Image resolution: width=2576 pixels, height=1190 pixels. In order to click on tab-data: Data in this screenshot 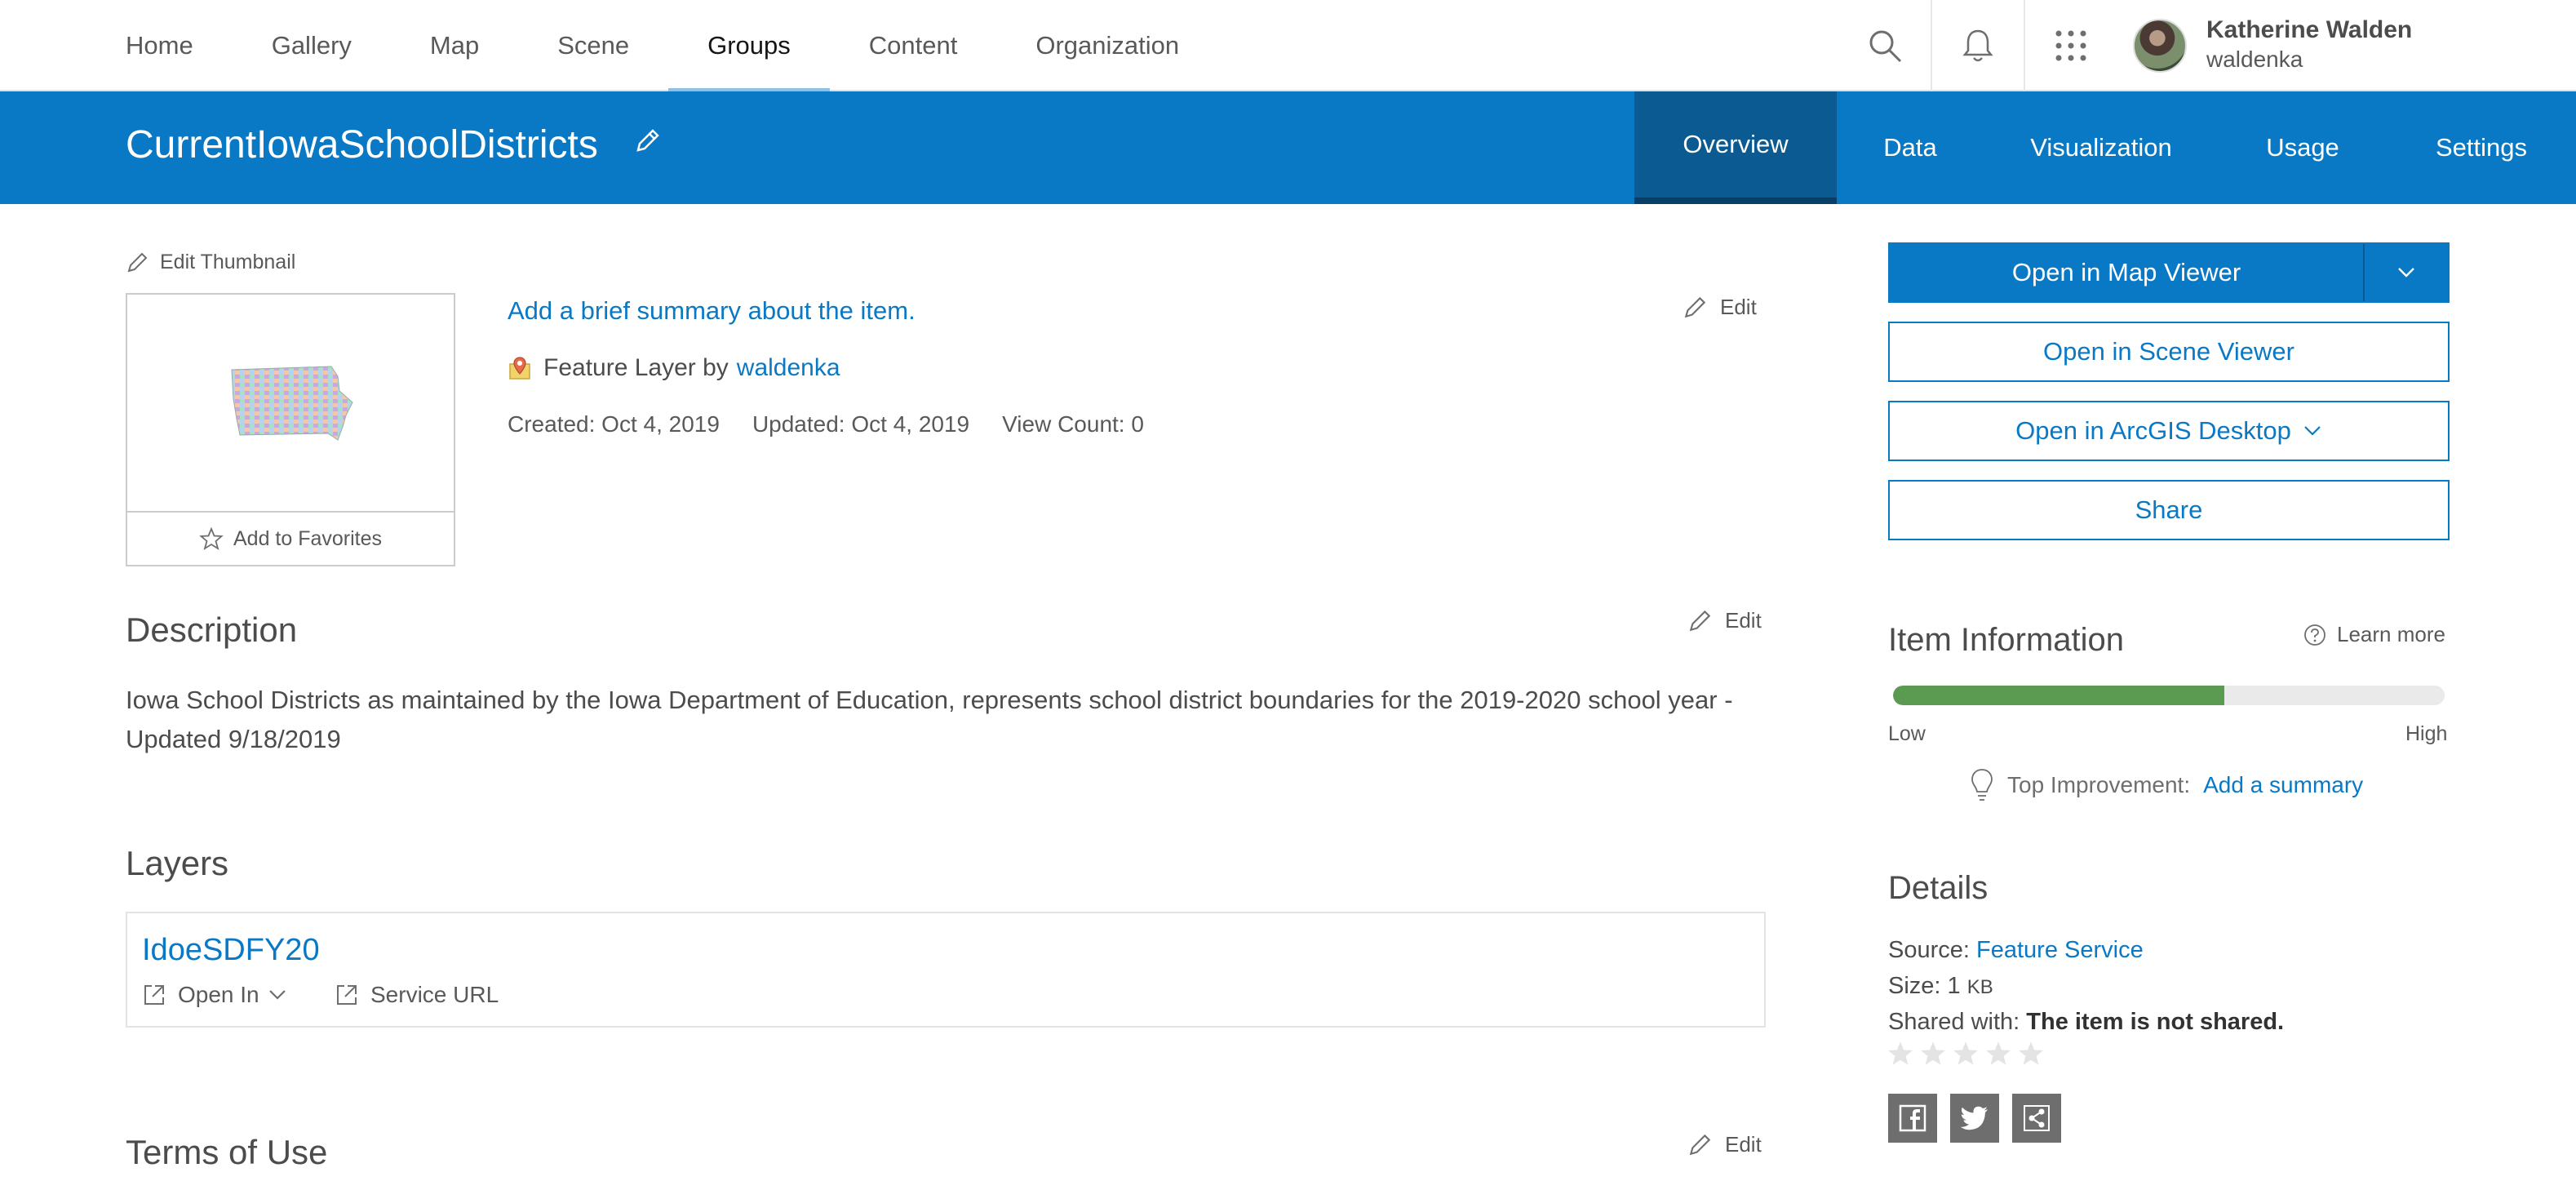, I will do `click(1910, 148)`.